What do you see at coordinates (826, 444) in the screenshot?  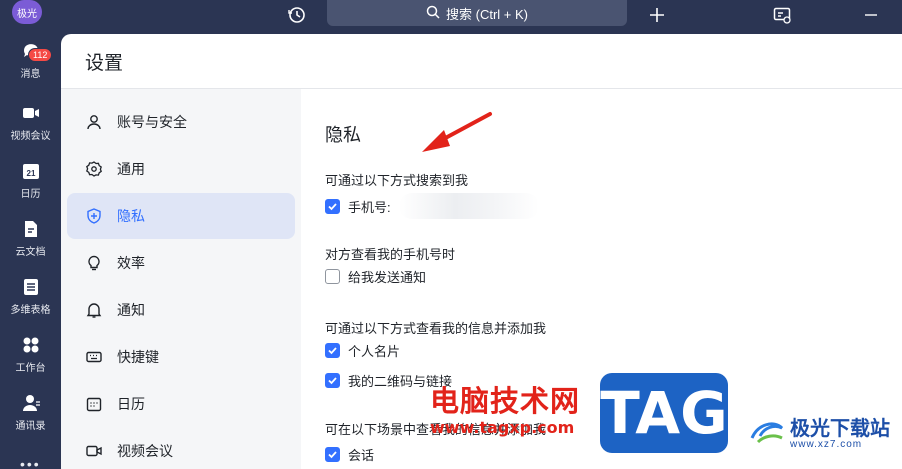 I see `jiguang-url: www.xz7.com` at bounding box center [826, 444].